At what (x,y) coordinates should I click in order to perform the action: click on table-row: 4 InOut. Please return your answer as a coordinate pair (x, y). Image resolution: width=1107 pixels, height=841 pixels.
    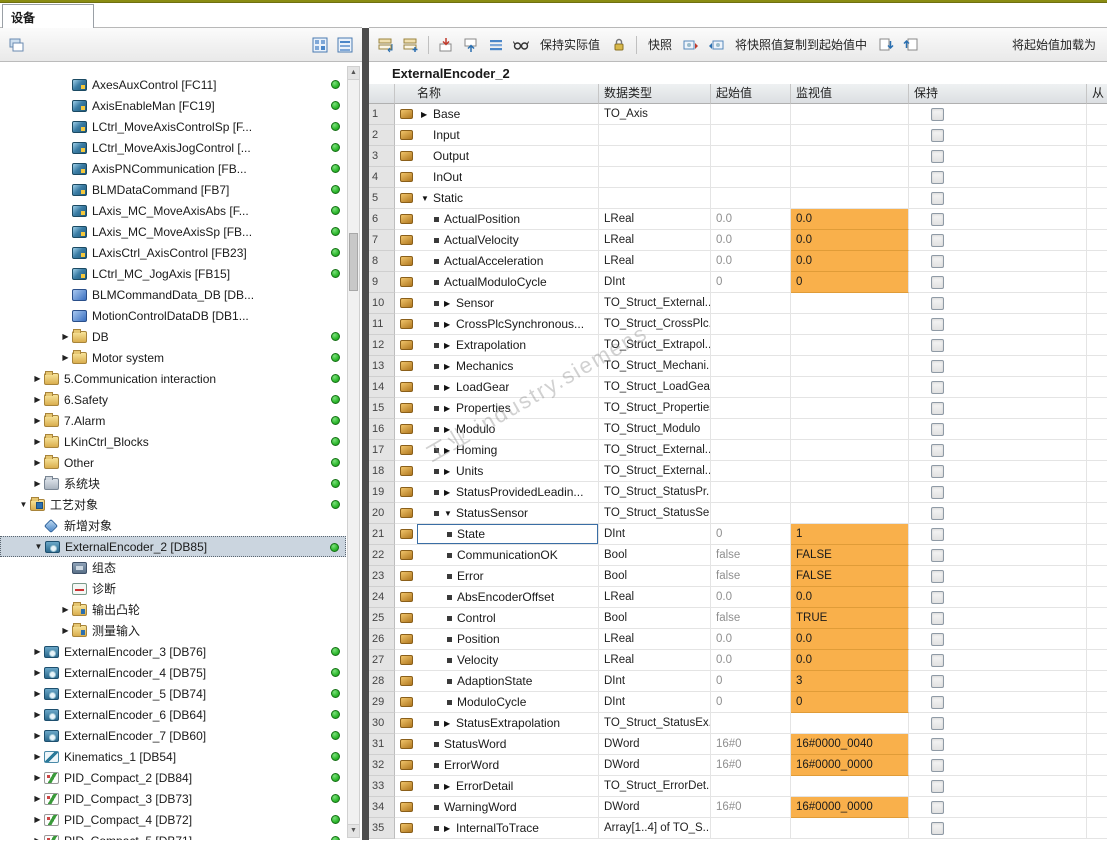
    Looking at the image, I should click on (738, 177).